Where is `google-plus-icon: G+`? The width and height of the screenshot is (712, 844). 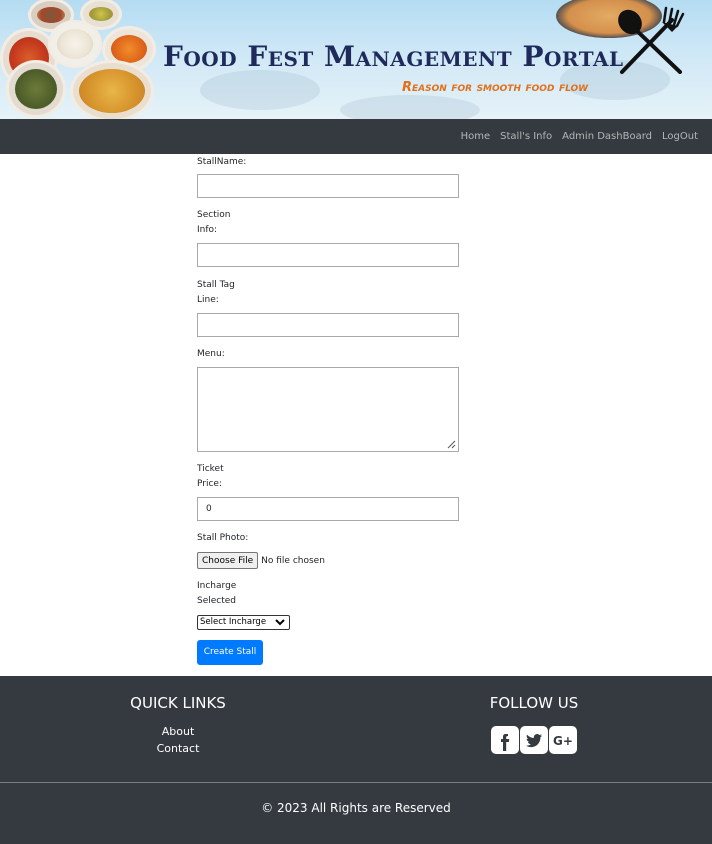 google-plus-icon: G+ is located at coordinates (563, 740).